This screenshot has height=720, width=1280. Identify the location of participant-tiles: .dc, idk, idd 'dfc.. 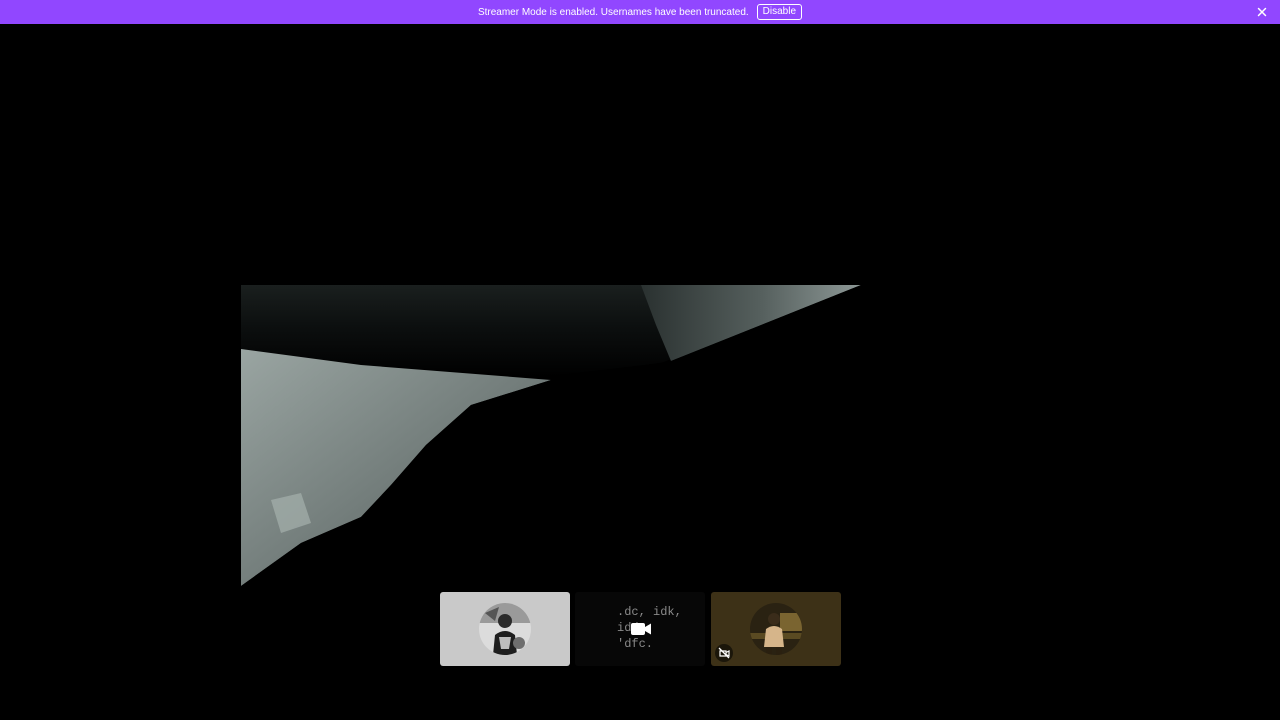
(640, 629).